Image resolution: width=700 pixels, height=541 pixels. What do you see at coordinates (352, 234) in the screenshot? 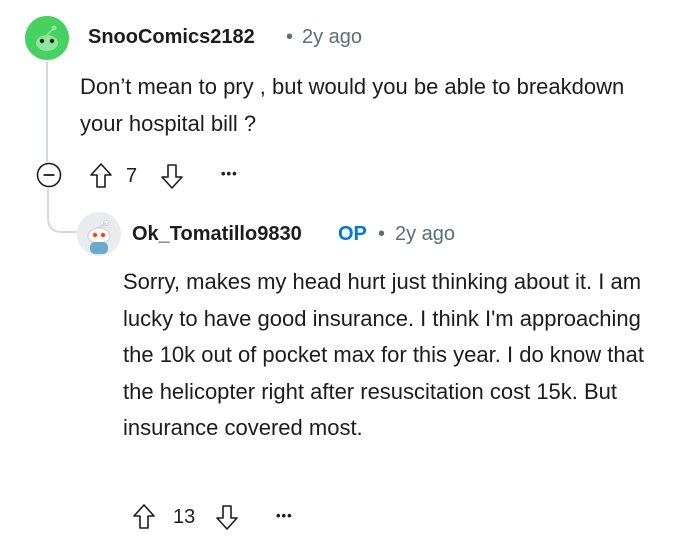
I see `op-badge: OP` at bounding box center [352, 234].